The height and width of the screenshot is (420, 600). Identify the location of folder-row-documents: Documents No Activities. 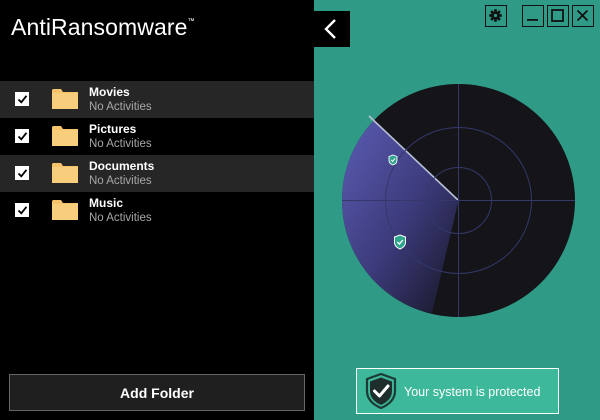
(157, 173).